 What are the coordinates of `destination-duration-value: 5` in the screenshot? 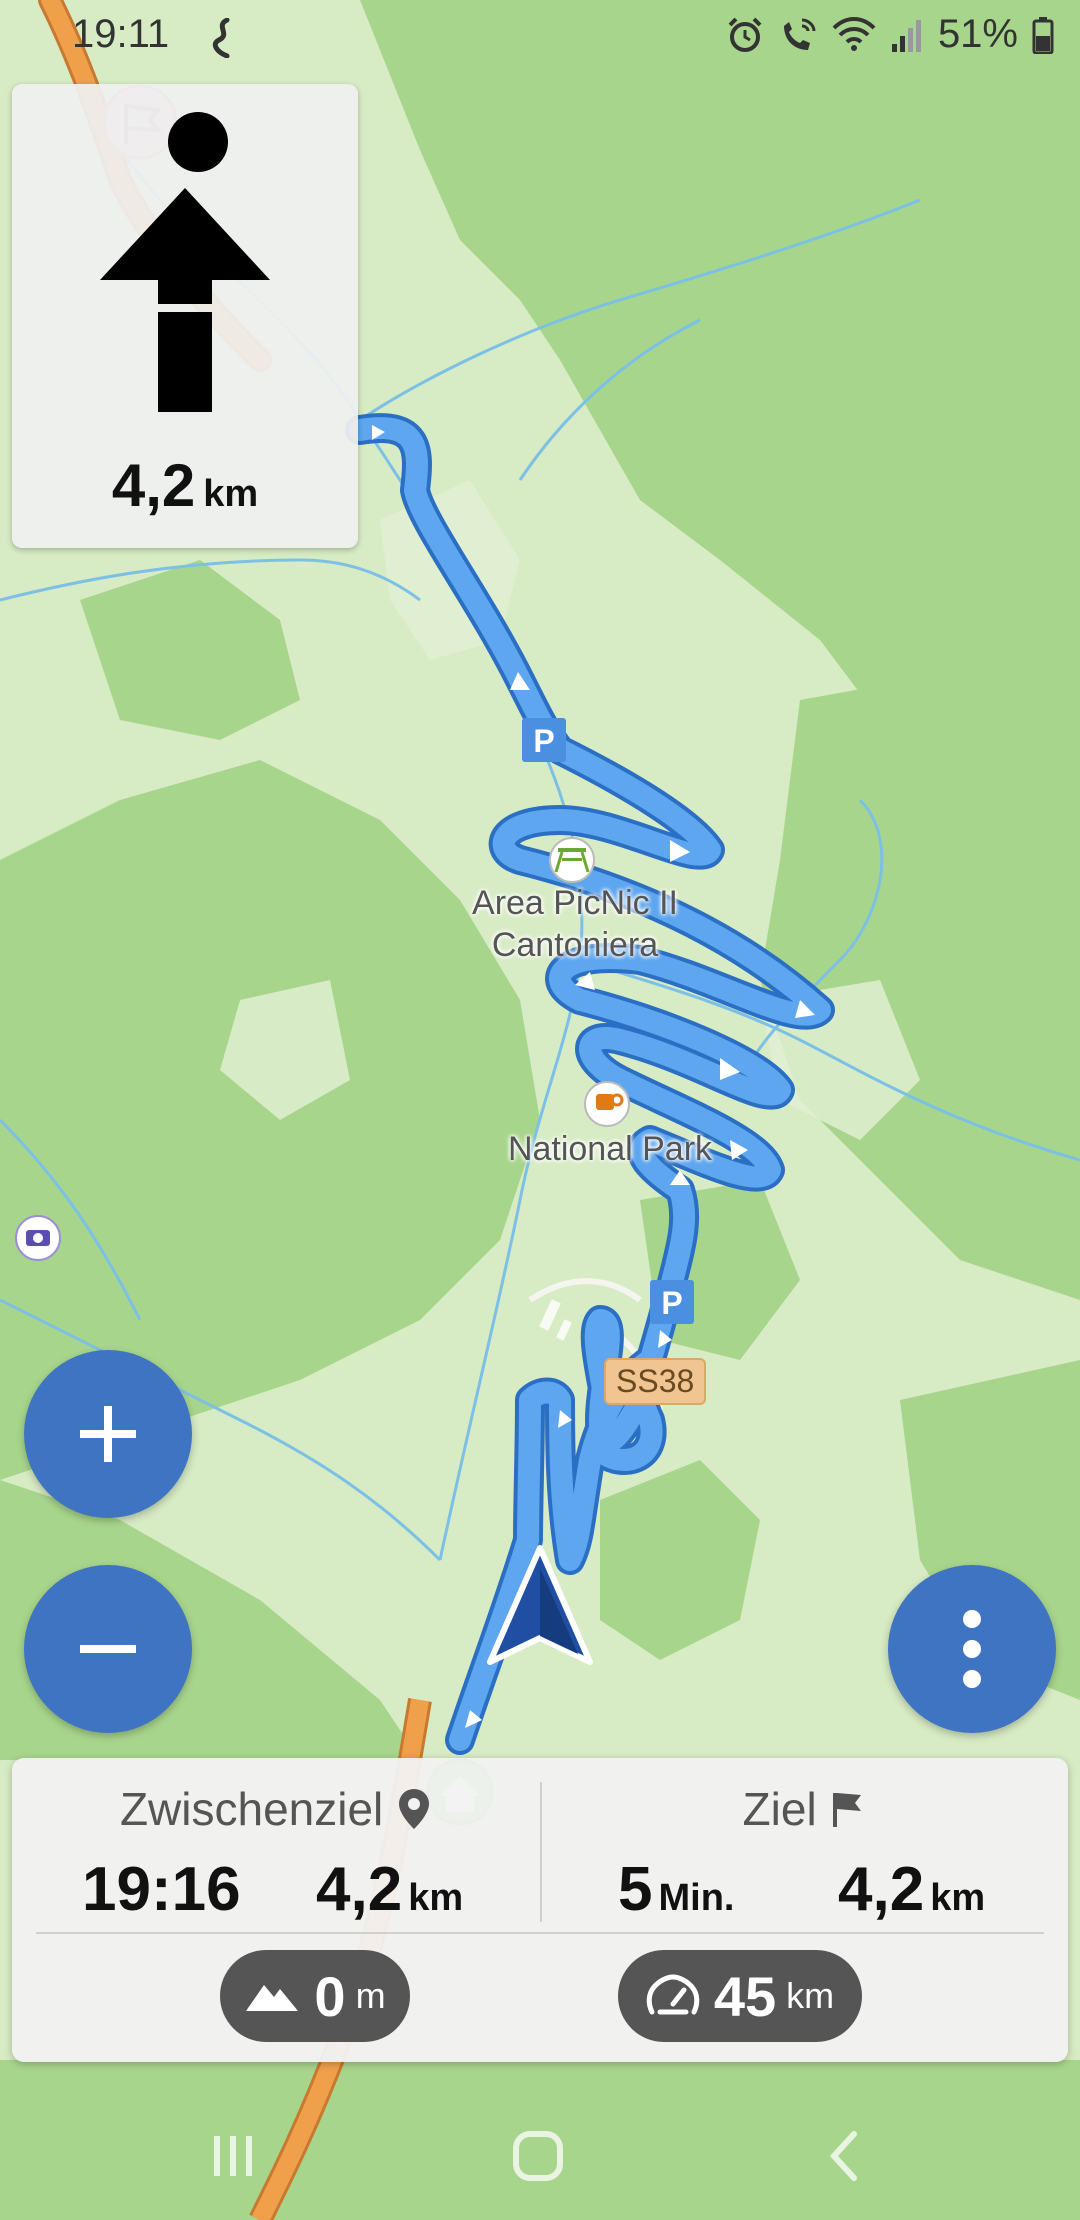 It's located at (635, 1889).